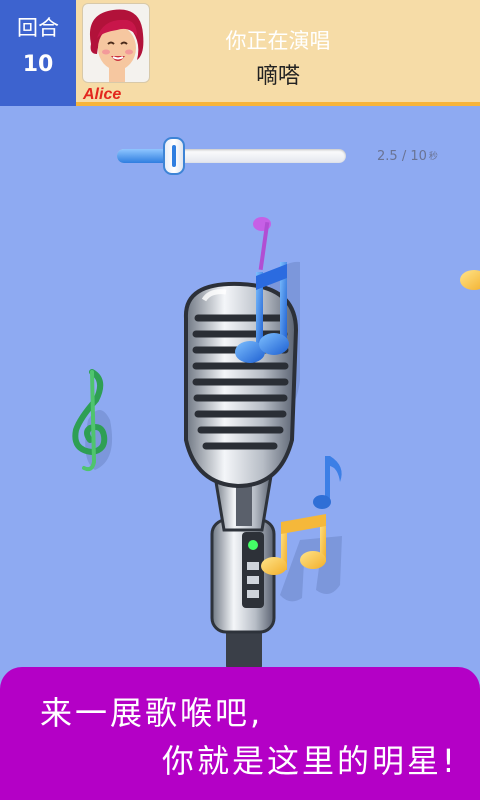  I want to click on timer-total: 10, so click(418, 156).